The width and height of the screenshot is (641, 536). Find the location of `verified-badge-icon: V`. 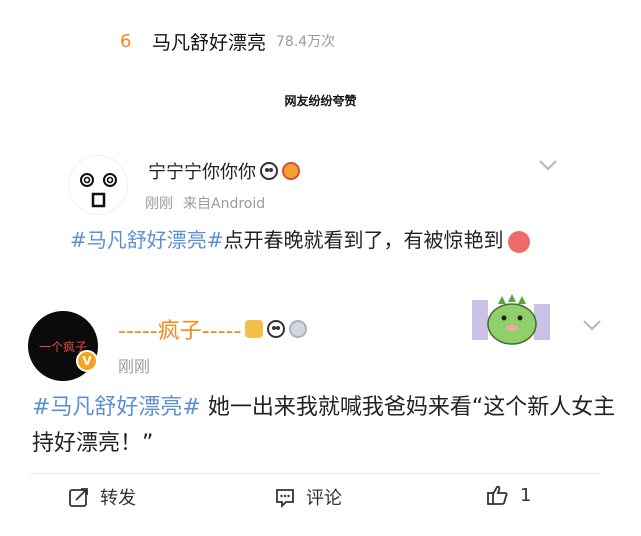

verified-badge-icon: V is located at coordinates (87, 361).